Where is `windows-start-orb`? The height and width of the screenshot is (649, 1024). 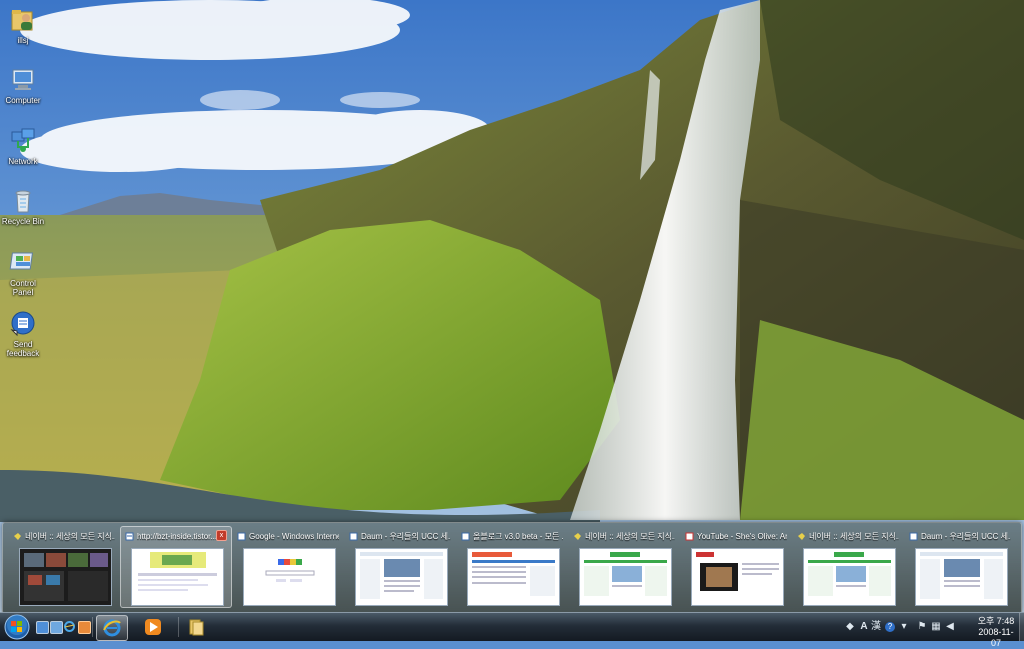 windows-start-orb is located at coordinates (17, 627).